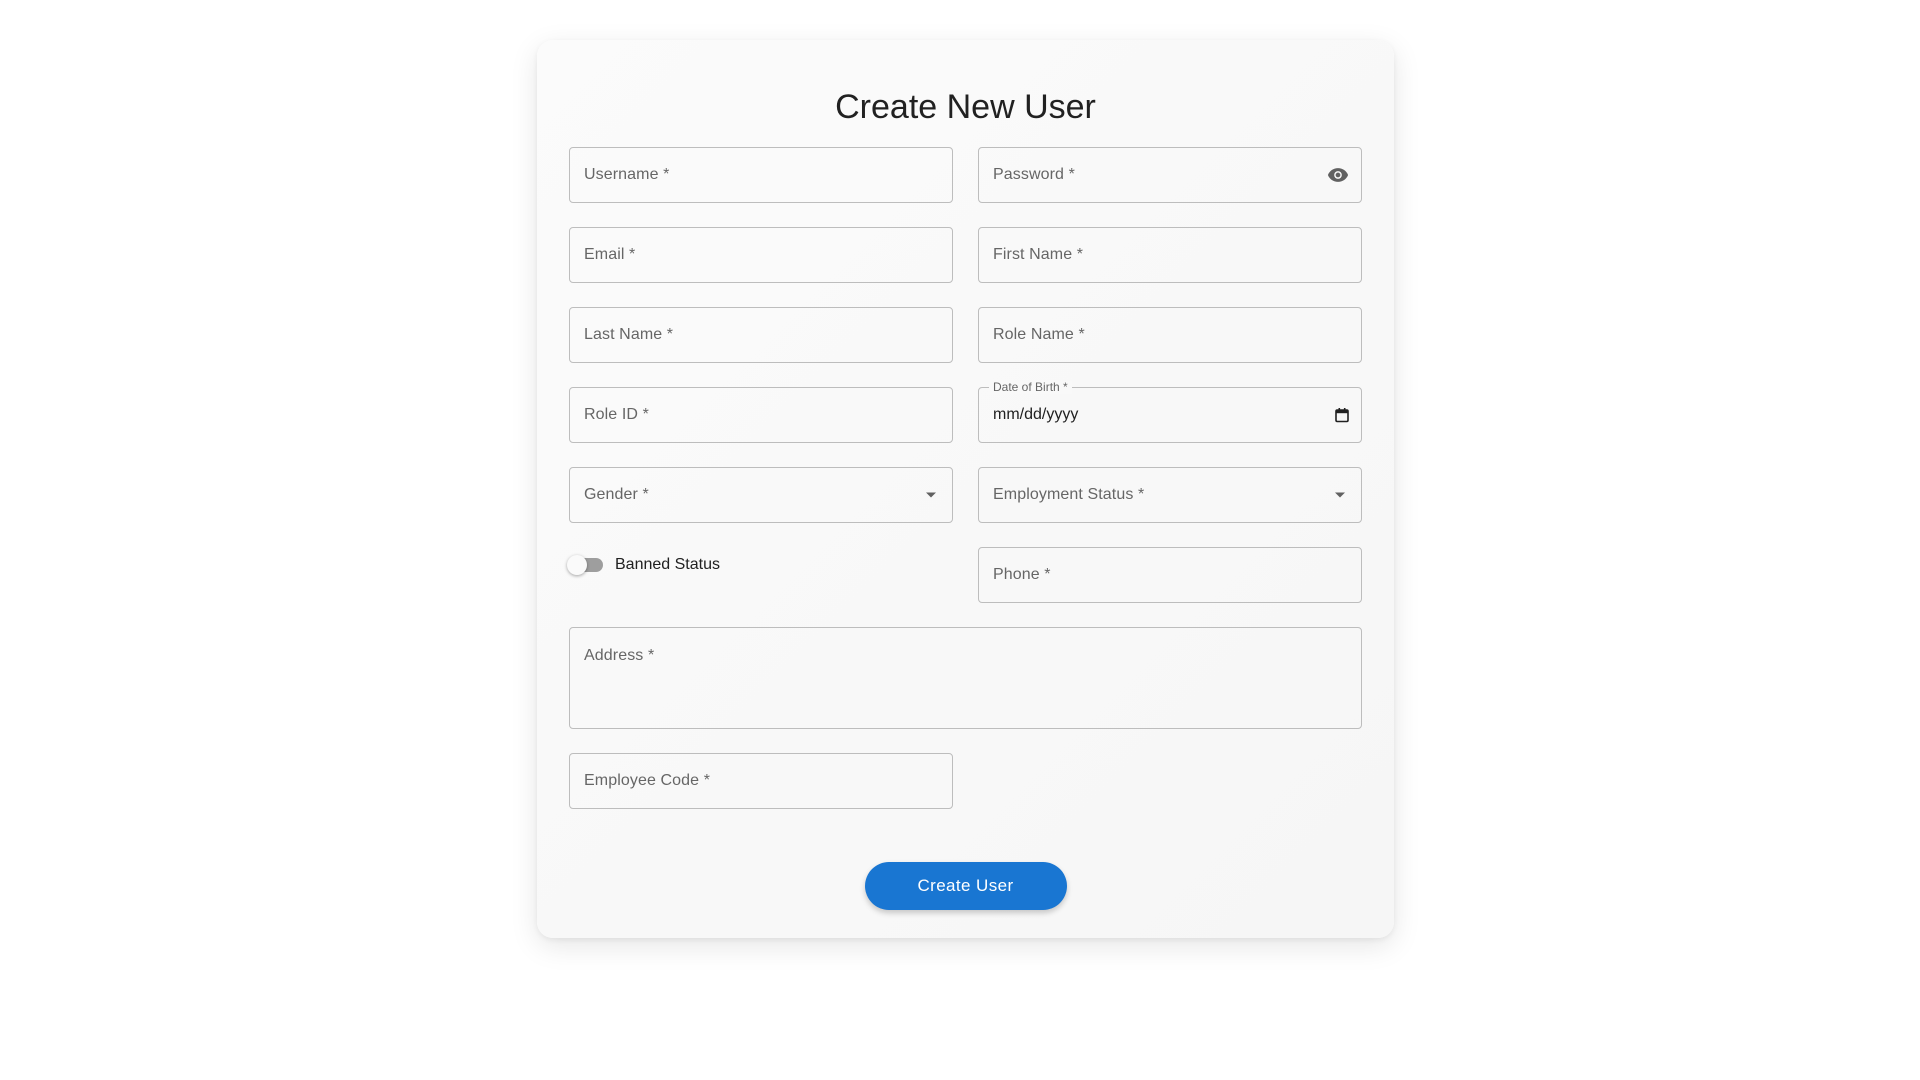 This screenshot has height=1080, width=1920. I want to click on role-id-field: Role ID *, so click(761, 415).